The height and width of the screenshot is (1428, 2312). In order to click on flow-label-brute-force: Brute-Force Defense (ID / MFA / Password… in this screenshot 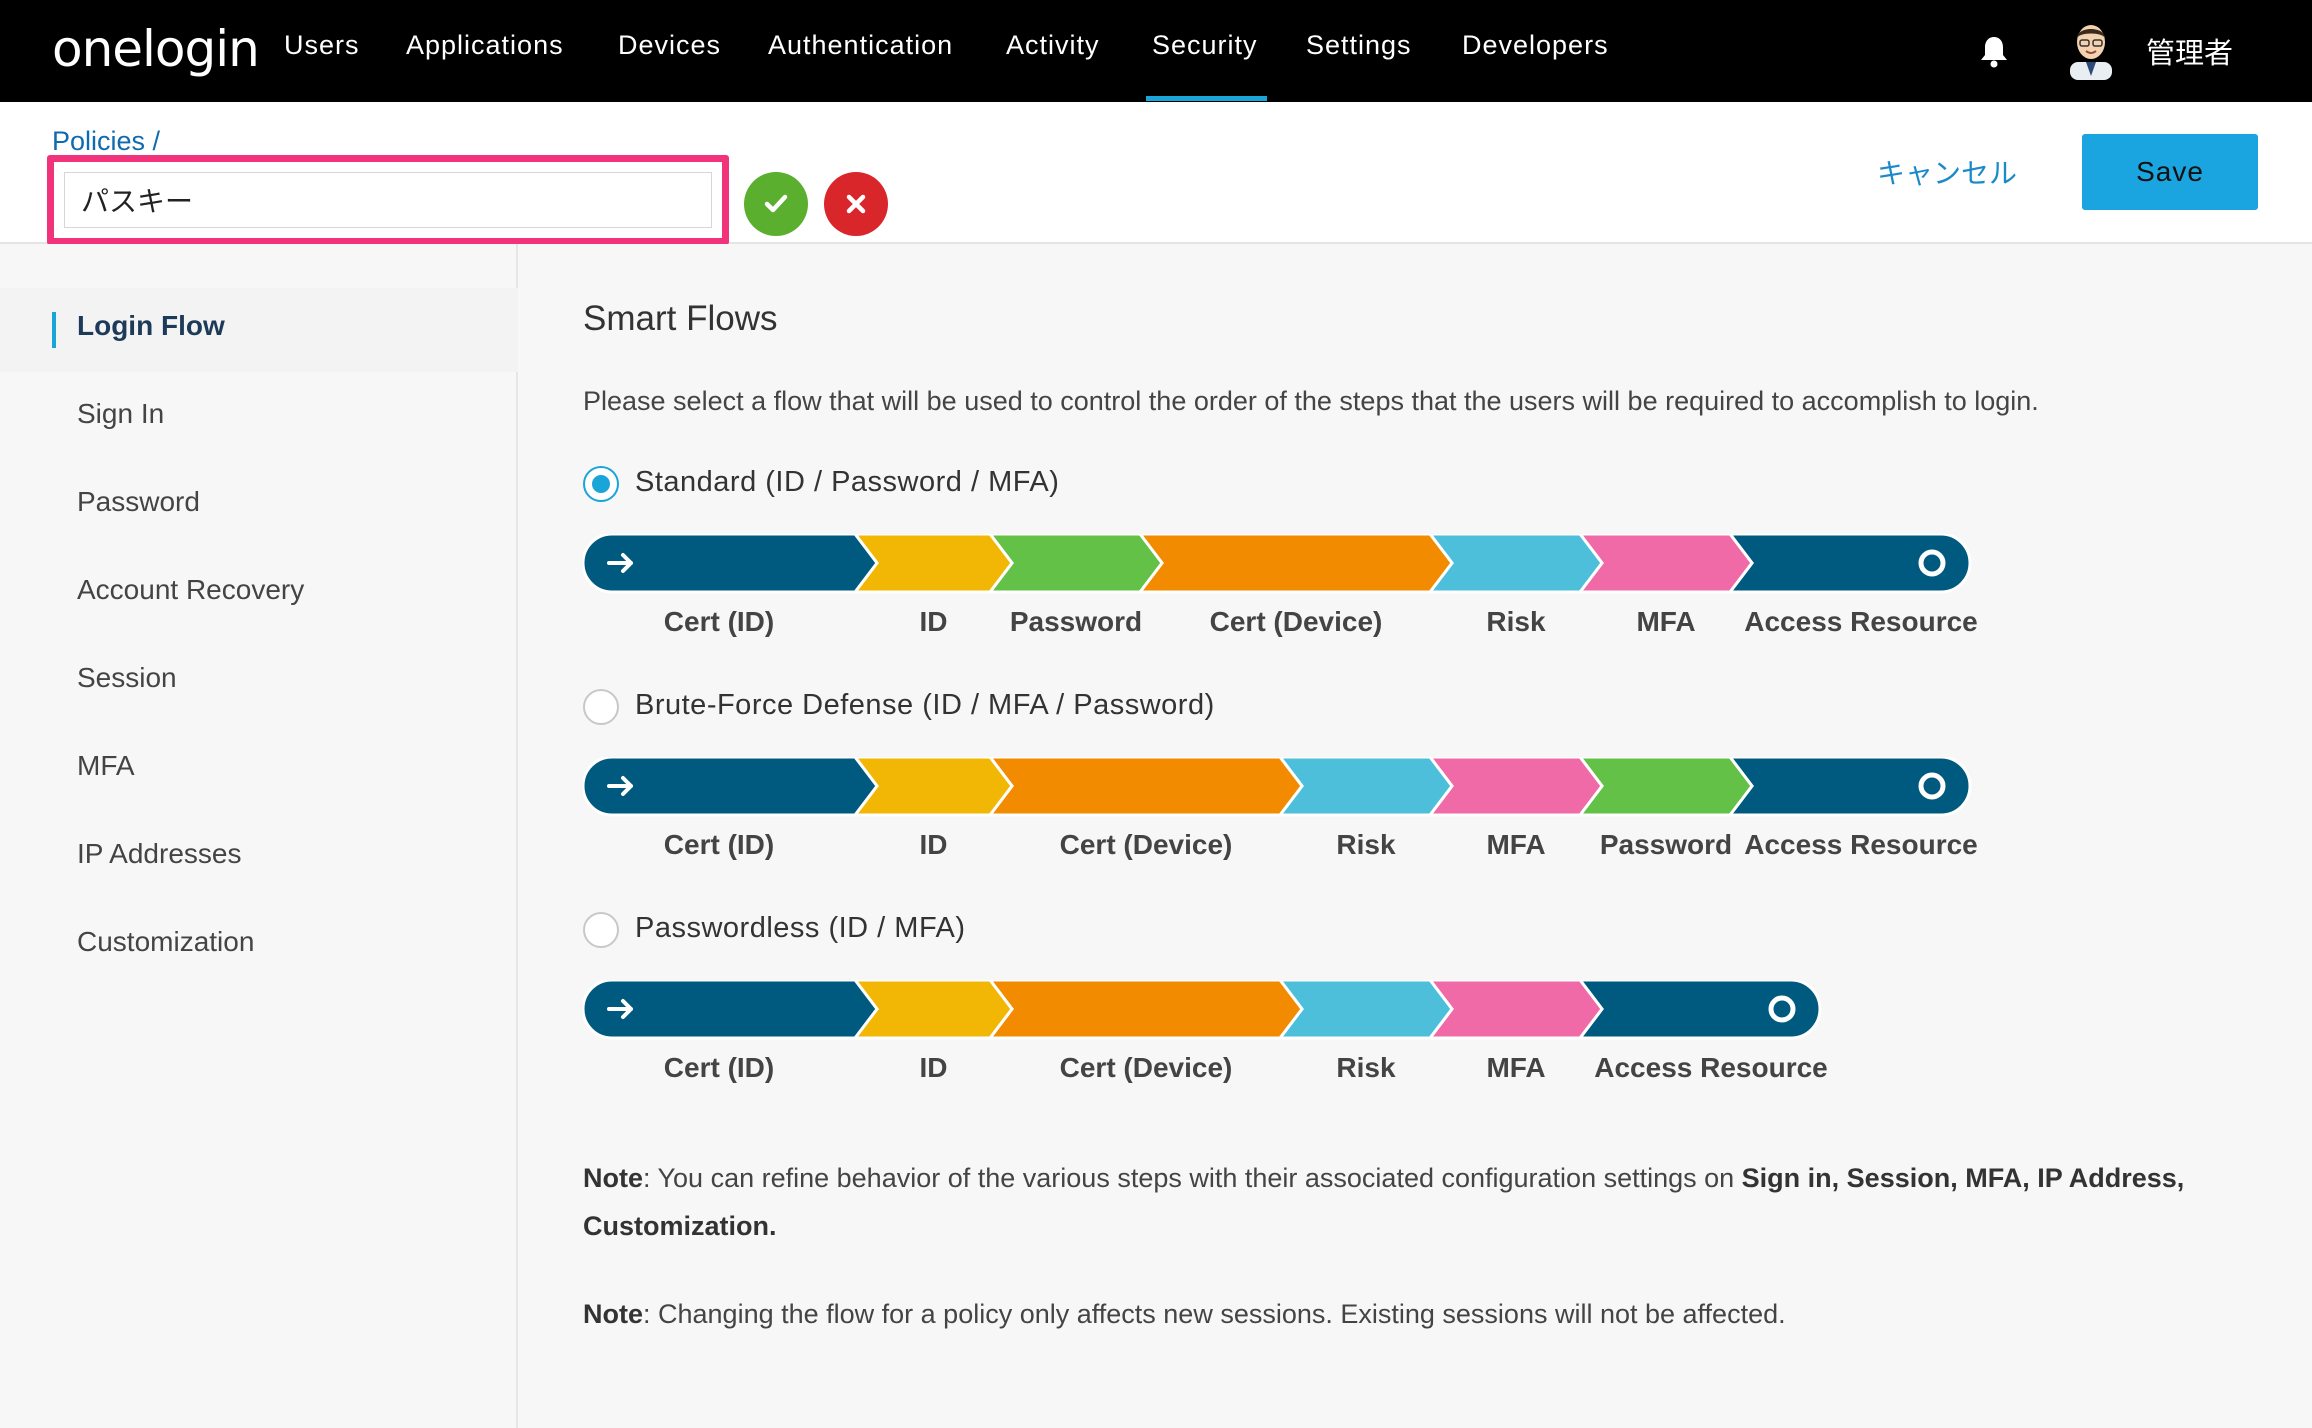, I will do `click(925, 705)`.